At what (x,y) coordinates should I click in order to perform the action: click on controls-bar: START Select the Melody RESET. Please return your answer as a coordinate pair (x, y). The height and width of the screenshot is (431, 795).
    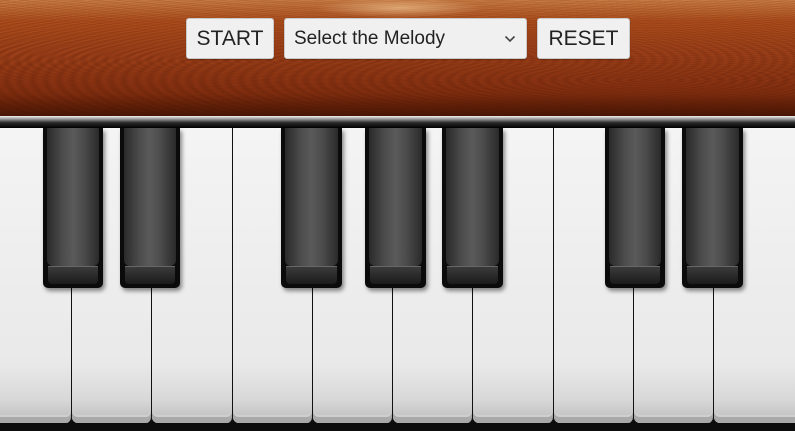
    Looking at the image, I should click on (408, 38).